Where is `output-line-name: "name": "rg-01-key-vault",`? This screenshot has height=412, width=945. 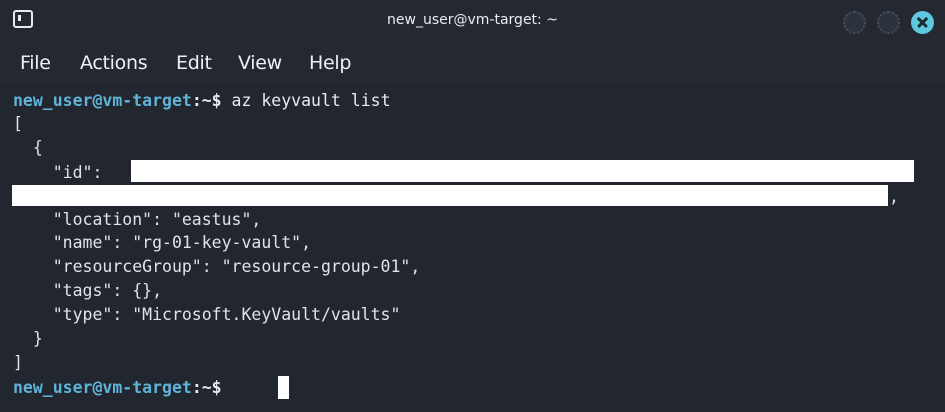
output-line-name: "name": "rg-01-key-vault", is located at coordinates (162, 242).